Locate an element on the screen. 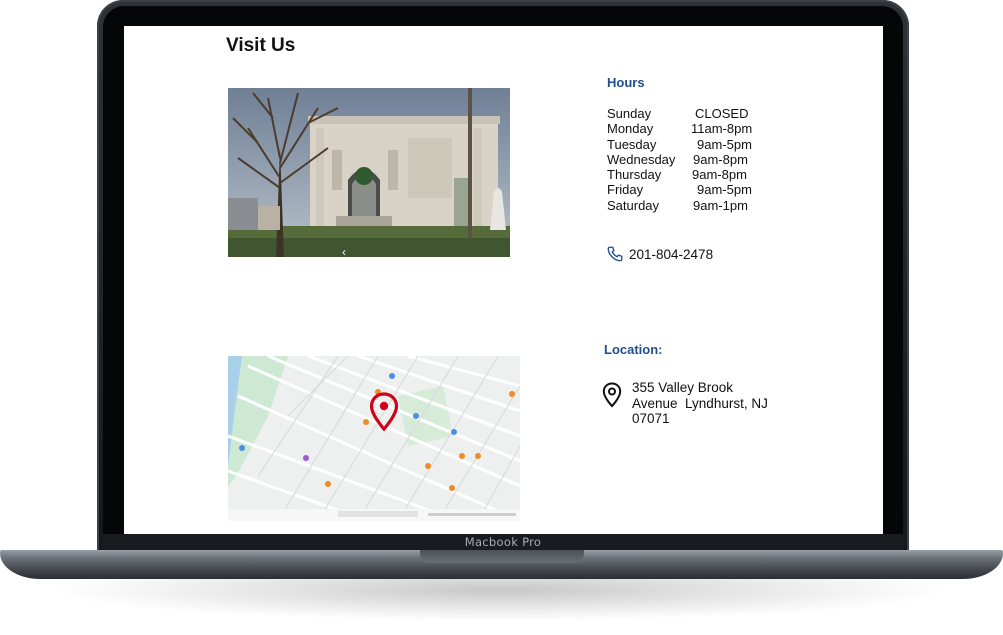 Image resolution: width=1003 pixels, height=635 pixels. phone-icon is located at coordinates (615, 254).